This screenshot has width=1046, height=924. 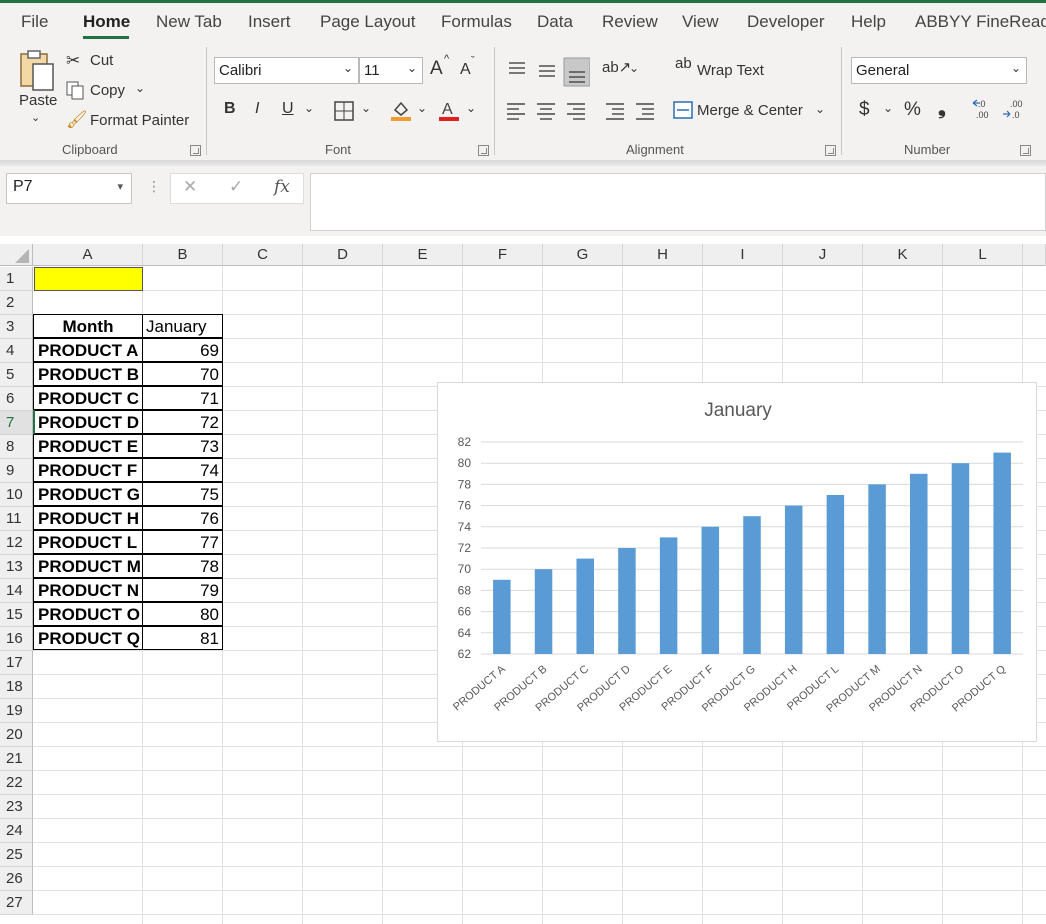 I want to click on row-header-5: 5, so click(x=16, y=375).